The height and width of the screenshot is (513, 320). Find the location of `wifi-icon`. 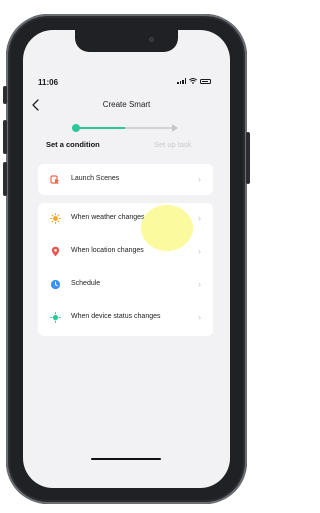

wifi-icon is located at coordinates (193, 81).